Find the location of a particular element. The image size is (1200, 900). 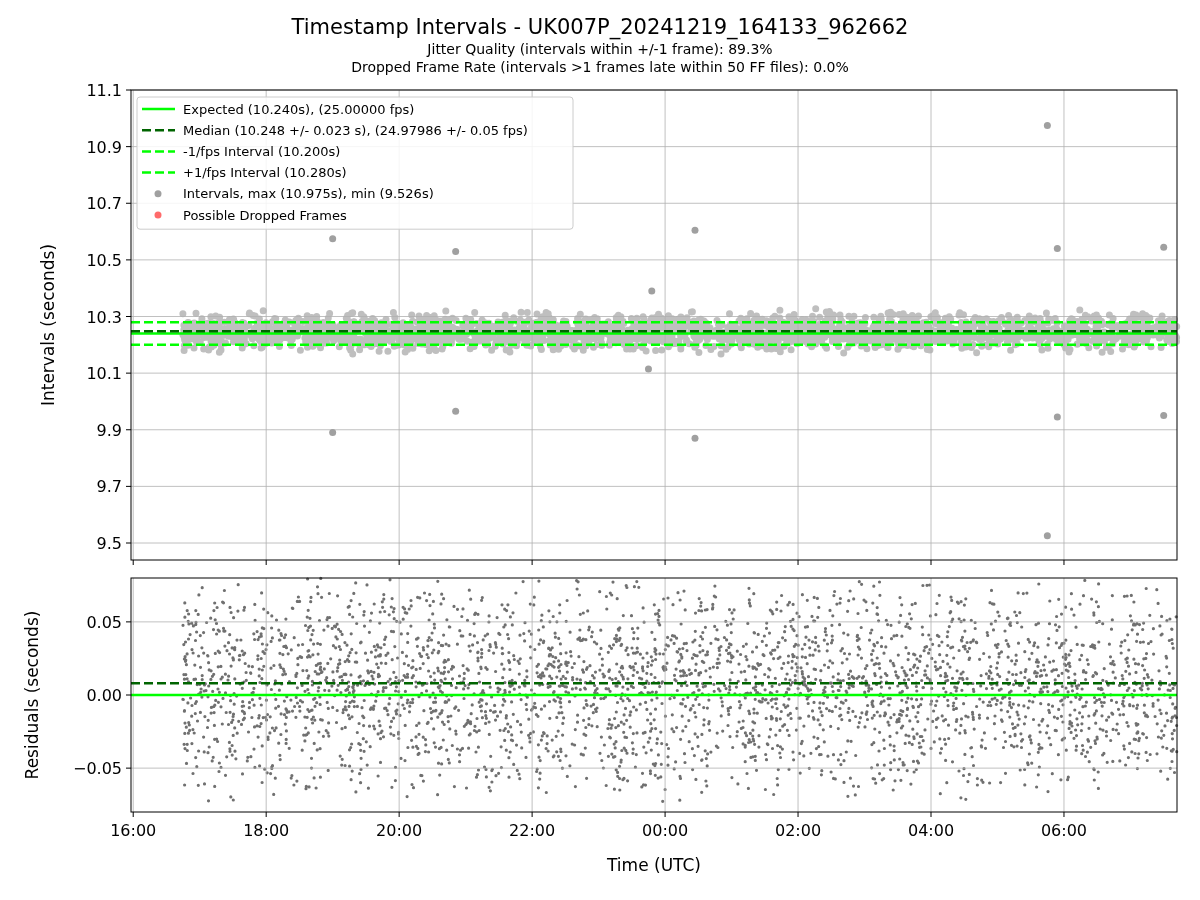

tick-label: 10.3 is located at coordinates (104, 317).